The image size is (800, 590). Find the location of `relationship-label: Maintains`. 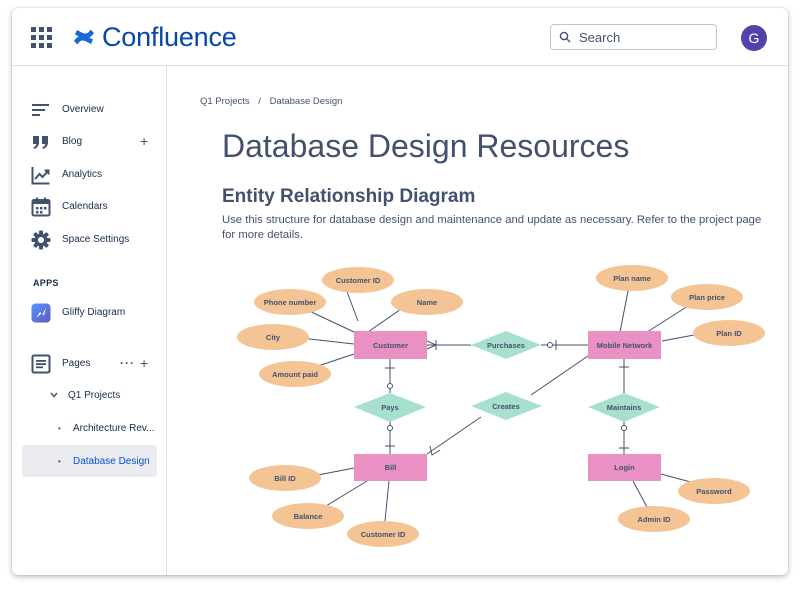

relationship-label: Maintains is located at coordinates (624, 407).